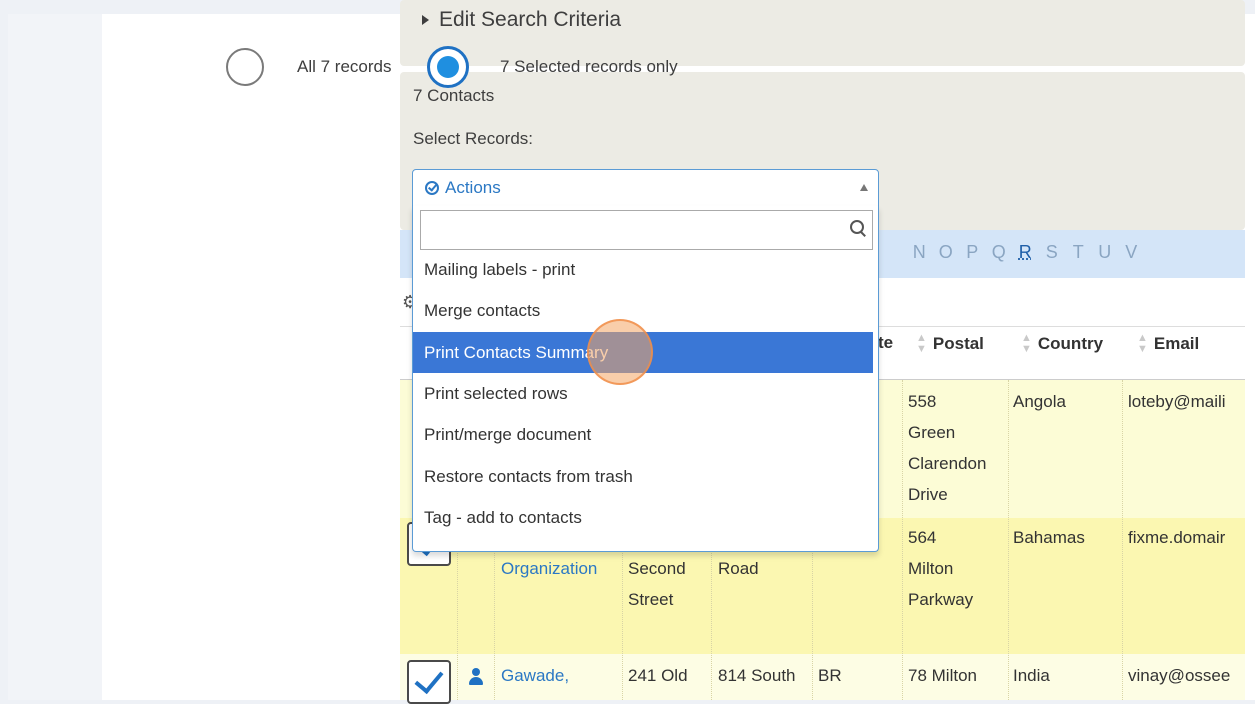 This screenshot has width=1255, height=704. I want to click on radio-all-records, so click(245, 67).